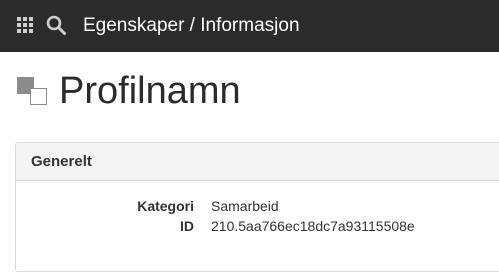  Describe the element at coordinates (191, 25) in the screenshot. I see `breadcrumb-title: Egenskaper / Informasjon` at that location.